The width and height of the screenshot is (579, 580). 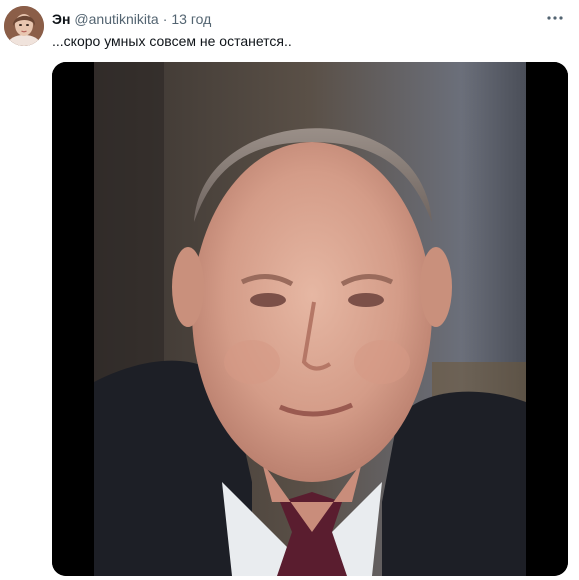 I want to click on timestamp: 13 год, so click(x=191, y=19).